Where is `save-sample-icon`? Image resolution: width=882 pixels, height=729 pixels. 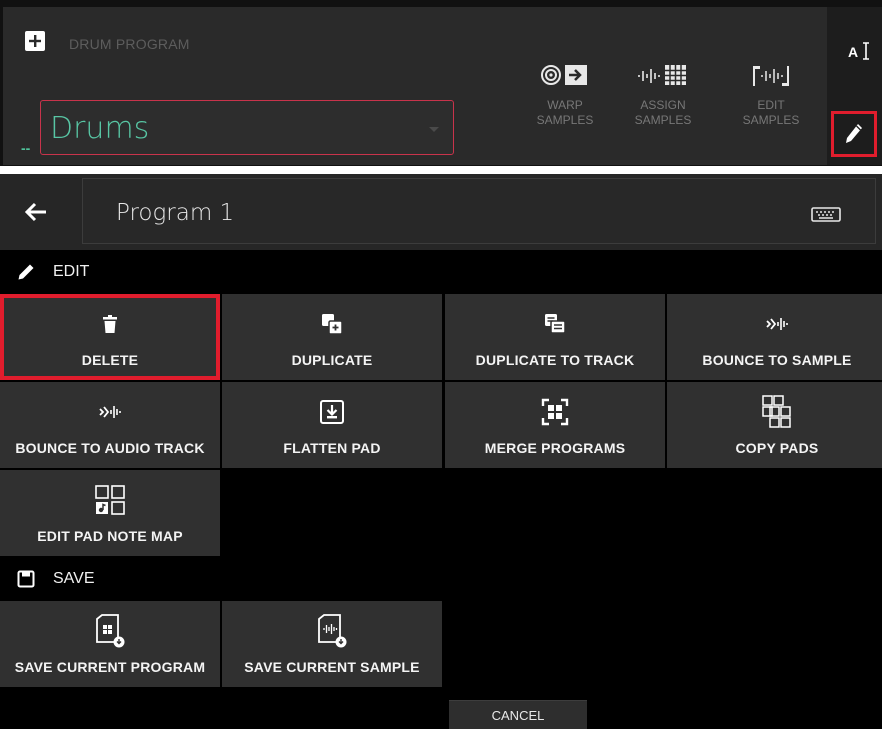
save-sample-icon is located at coordinates (332, 631).